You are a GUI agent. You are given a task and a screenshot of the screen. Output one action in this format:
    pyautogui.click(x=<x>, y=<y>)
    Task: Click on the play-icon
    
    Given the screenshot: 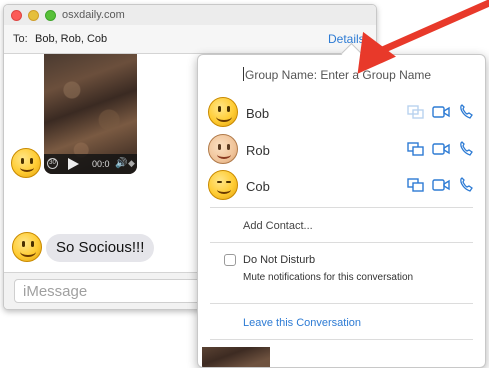 What is the action you would take?
    pyautogui.click(x=73, y=164)
    